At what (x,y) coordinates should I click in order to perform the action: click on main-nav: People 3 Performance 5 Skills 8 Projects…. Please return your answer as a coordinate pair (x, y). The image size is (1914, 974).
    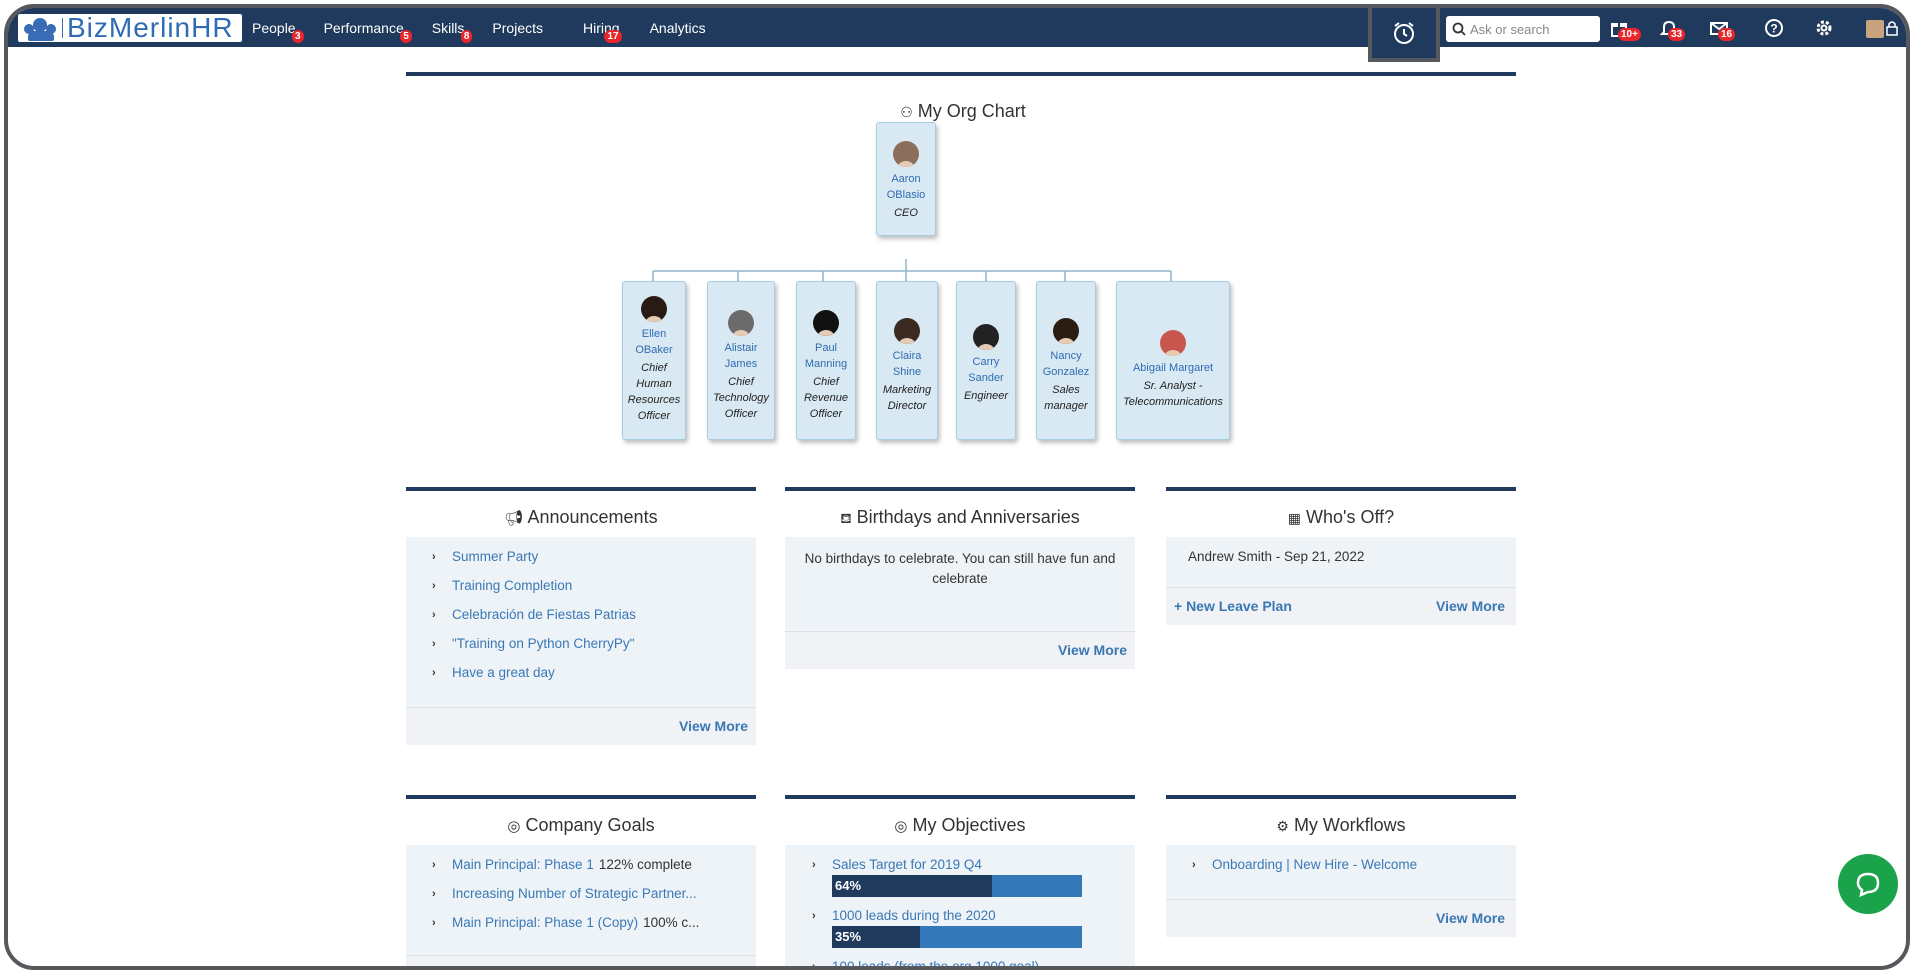
    Looking at the image, I should click on (494, 27).